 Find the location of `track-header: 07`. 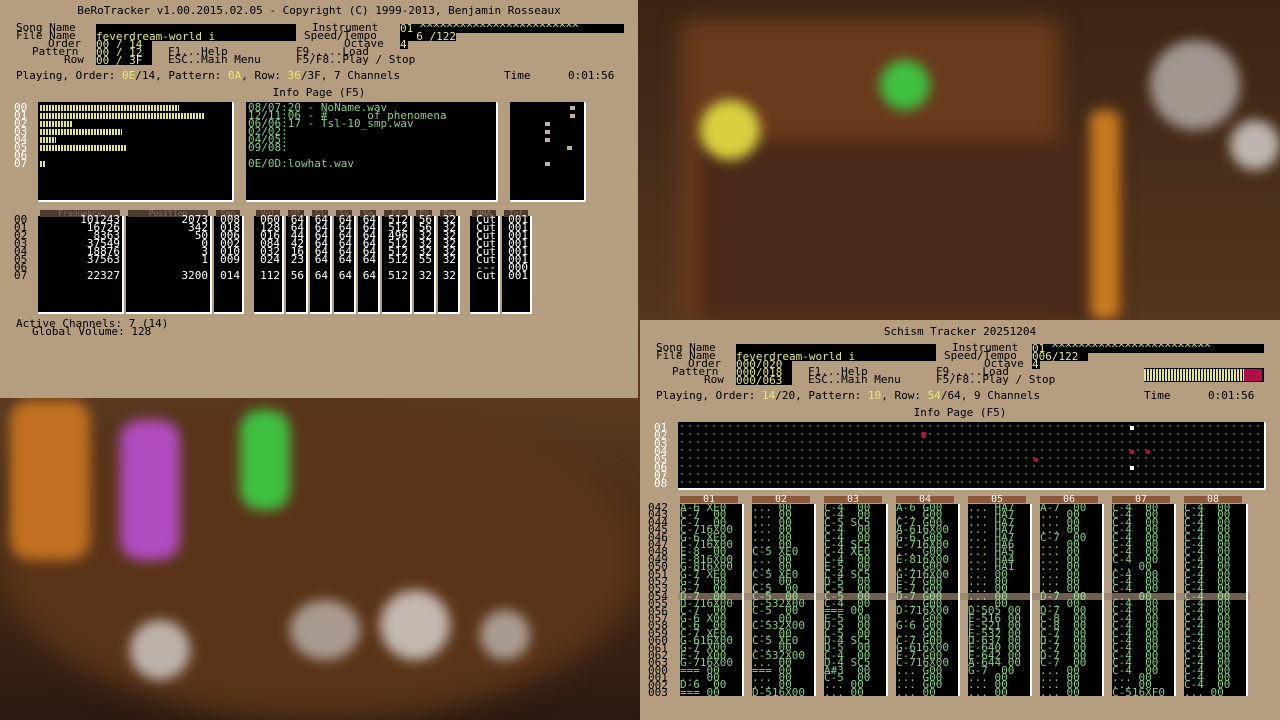

track-header: 07 is located at coordinates (1141, 500).